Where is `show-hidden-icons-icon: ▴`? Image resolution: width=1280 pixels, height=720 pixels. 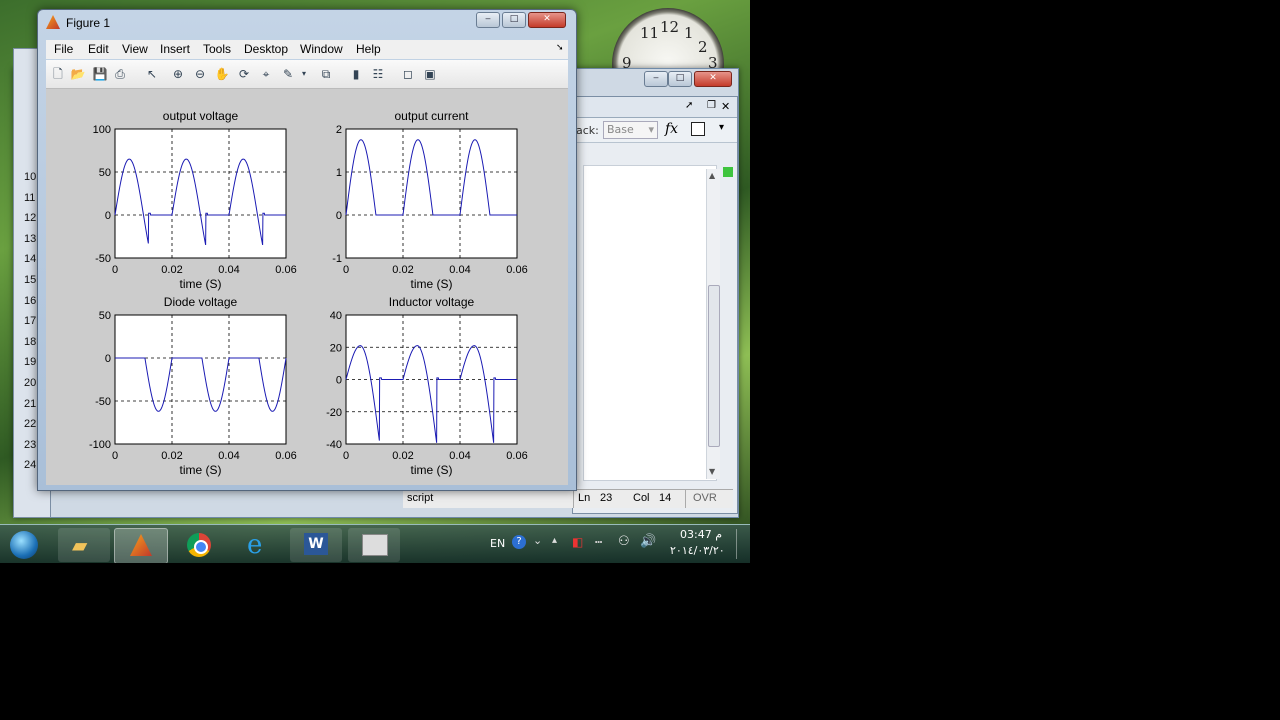 show-hidden-icons-icon: ▴ is located at coordinates (554, 540).